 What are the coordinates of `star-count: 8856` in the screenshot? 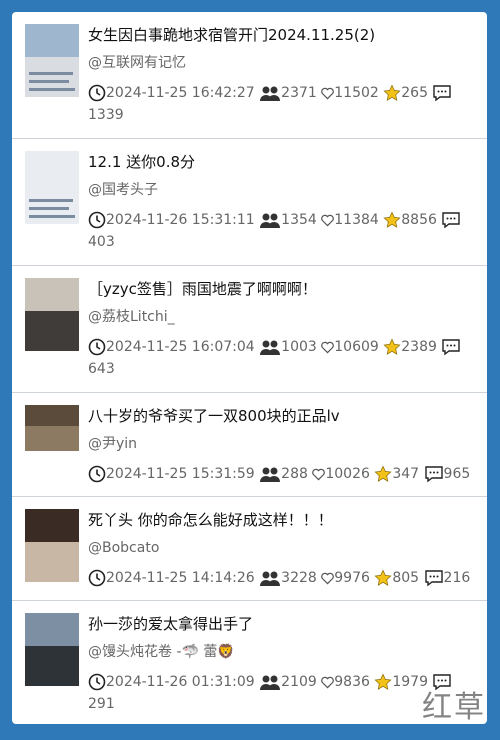 It's located at (419, 220).